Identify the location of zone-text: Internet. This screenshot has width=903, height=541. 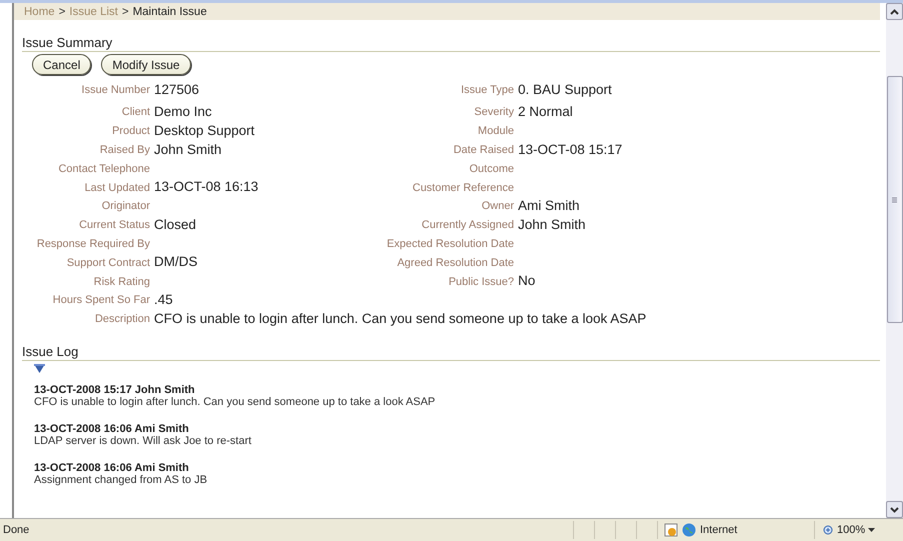
(719, 530).